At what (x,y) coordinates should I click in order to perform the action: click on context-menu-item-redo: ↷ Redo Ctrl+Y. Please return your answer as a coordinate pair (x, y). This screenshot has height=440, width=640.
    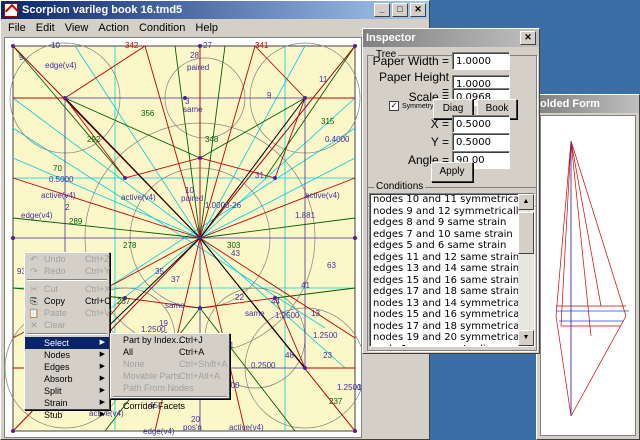
    Looking at the image, I should click on (67, 271).